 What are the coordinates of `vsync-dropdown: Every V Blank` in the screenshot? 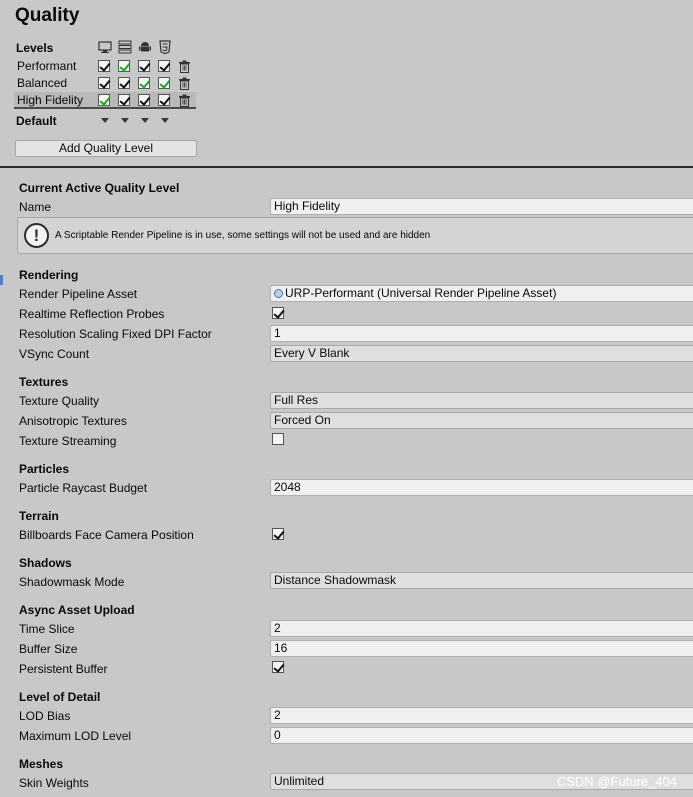 It's located at (481, 353).